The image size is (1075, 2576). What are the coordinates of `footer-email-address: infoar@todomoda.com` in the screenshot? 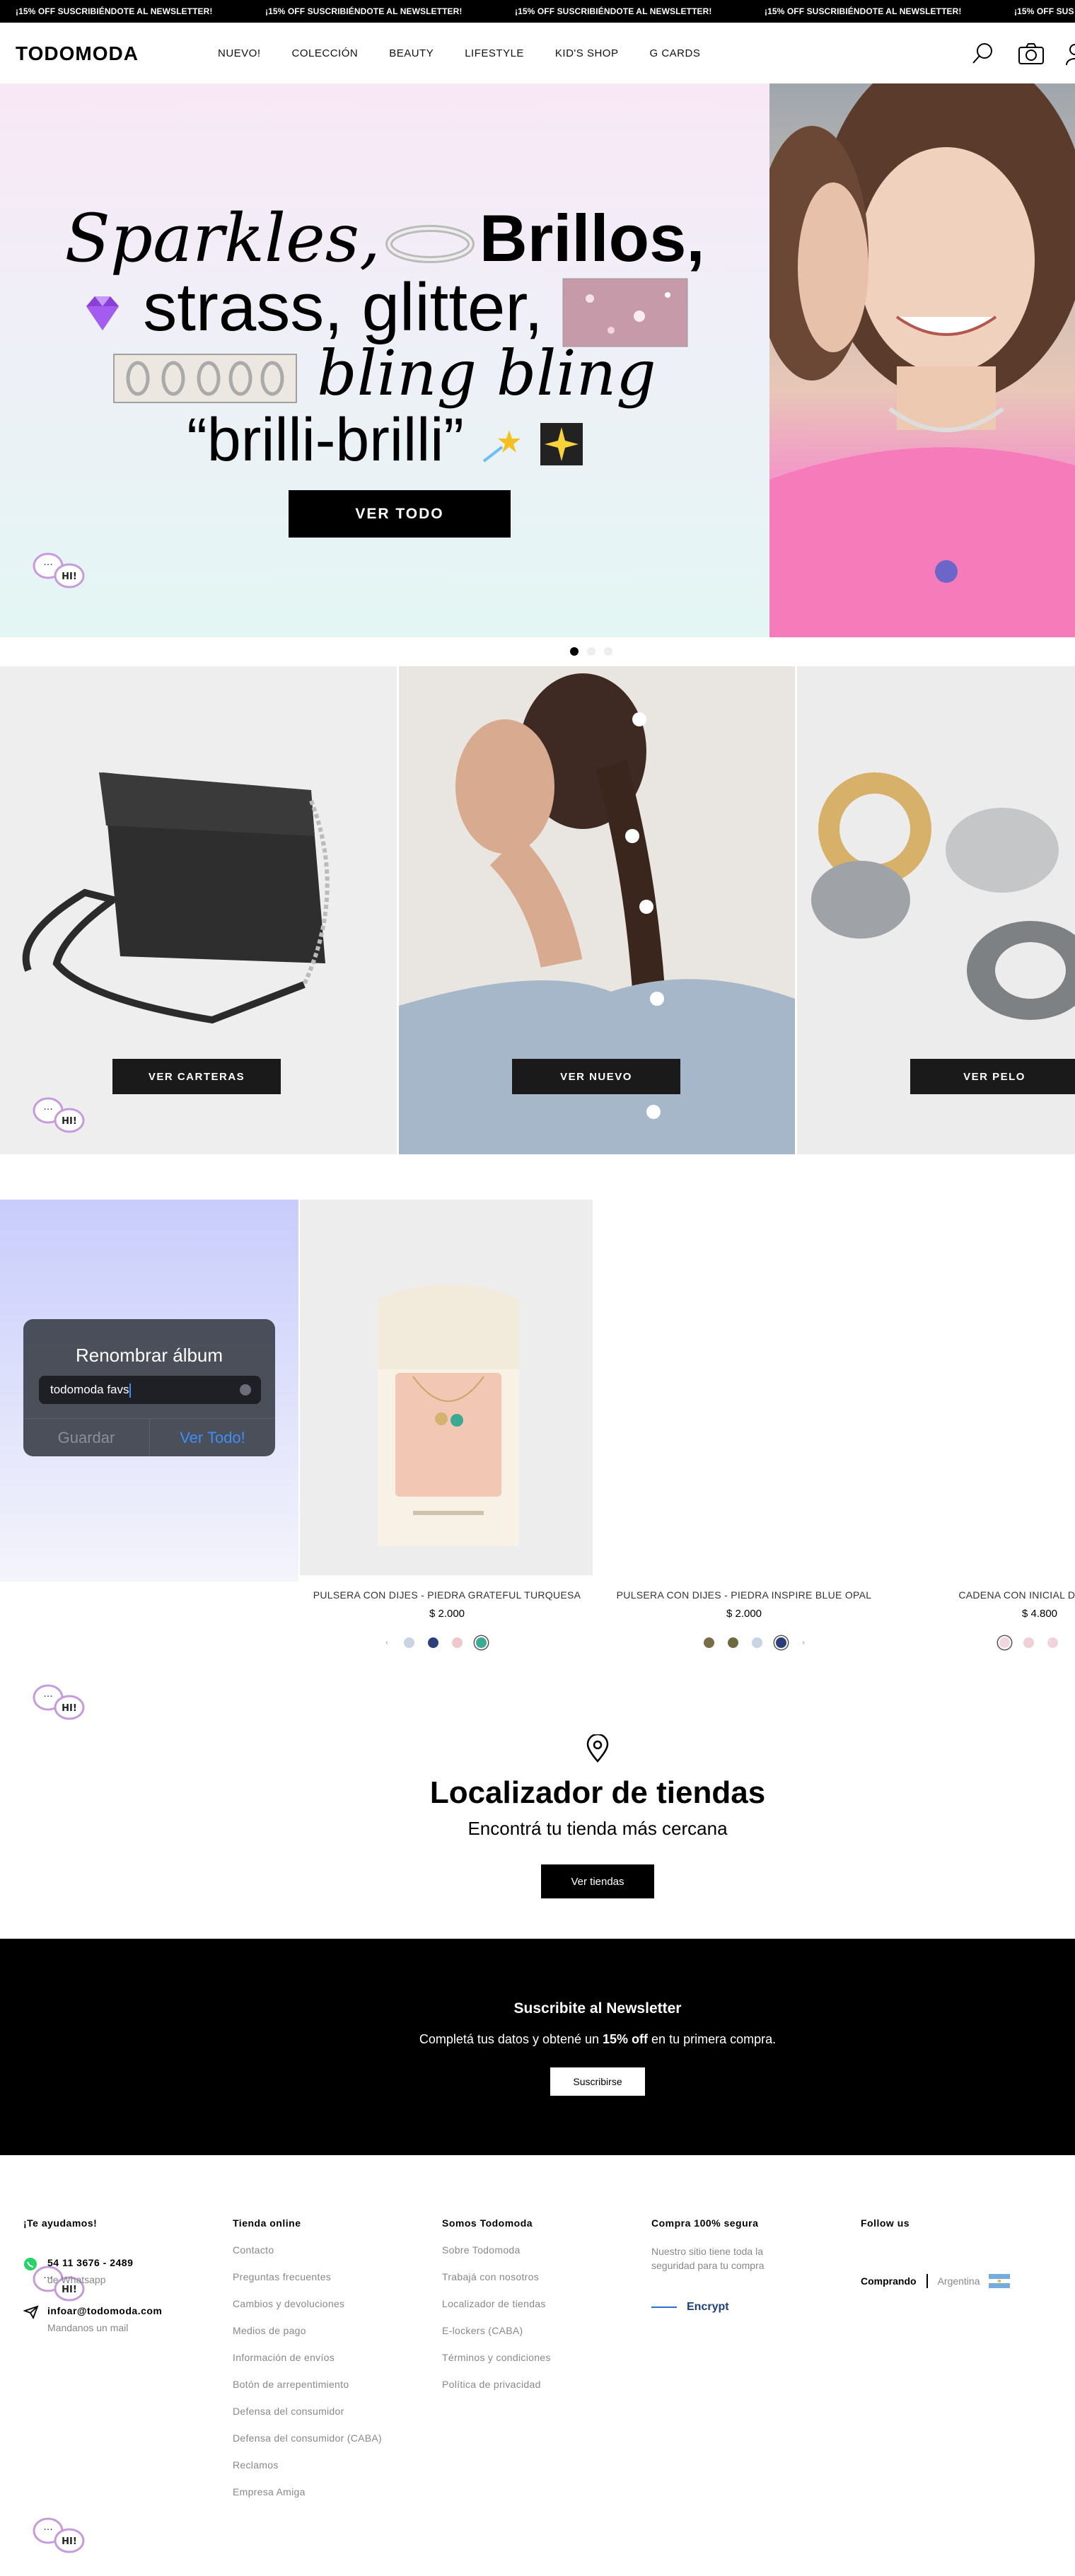 It's located at (127, 2310).